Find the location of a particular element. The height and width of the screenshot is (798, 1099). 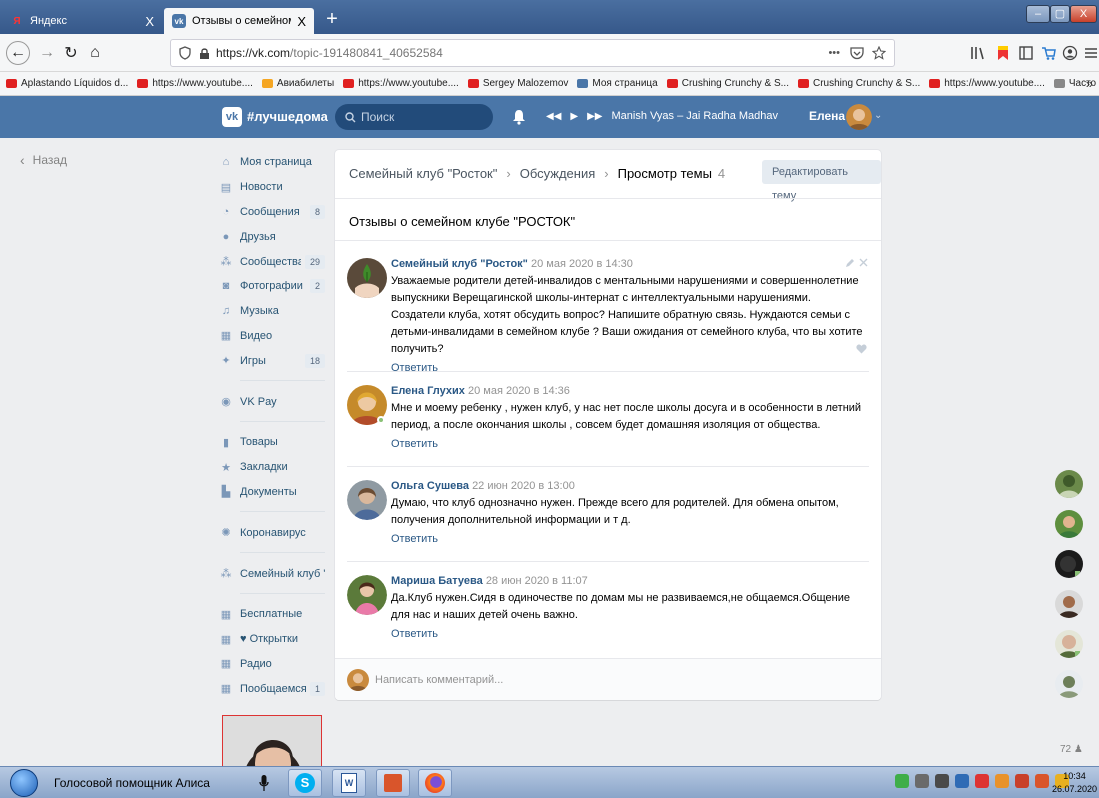

left-menu-item: ♫ Музыка is located at coordinates (272, 311).